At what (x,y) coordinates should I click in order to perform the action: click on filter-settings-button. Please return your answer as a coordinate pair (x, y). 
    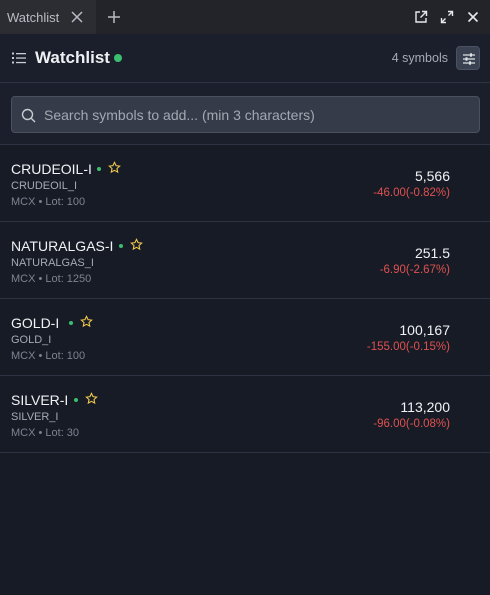
    Looking at the image, I should click on (468, 58).